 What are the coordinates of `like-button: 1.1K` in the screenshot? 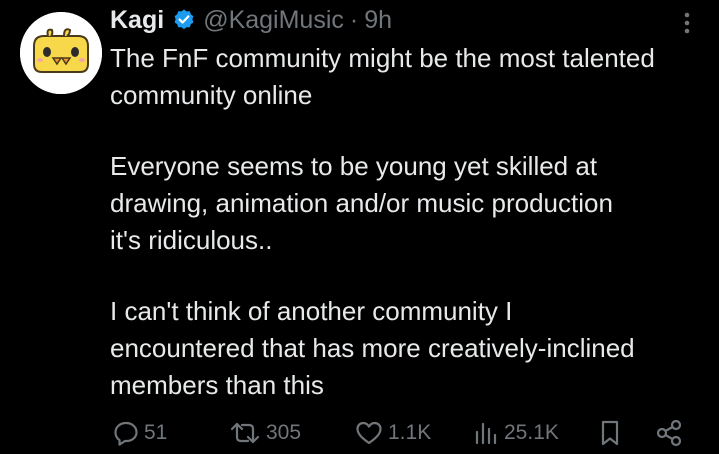 It's located at (392, 433).